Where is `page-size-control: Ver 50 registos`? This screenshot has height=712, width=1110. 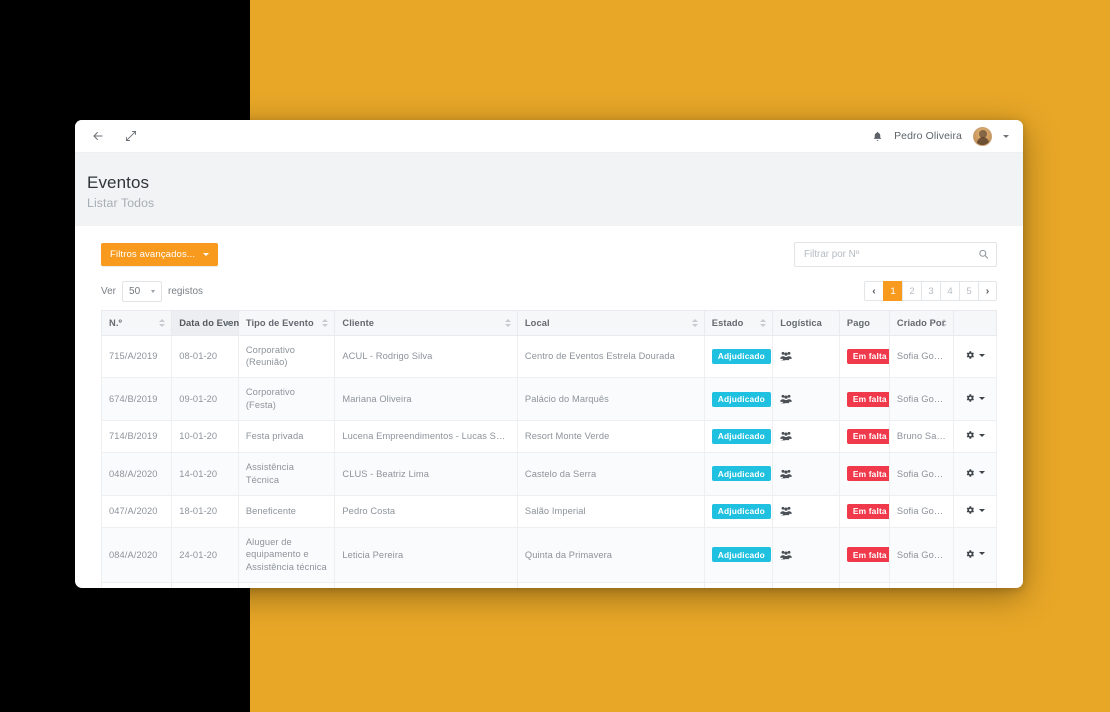
page-size-control: Ver 50 registos is located at coordinates (152, 291).